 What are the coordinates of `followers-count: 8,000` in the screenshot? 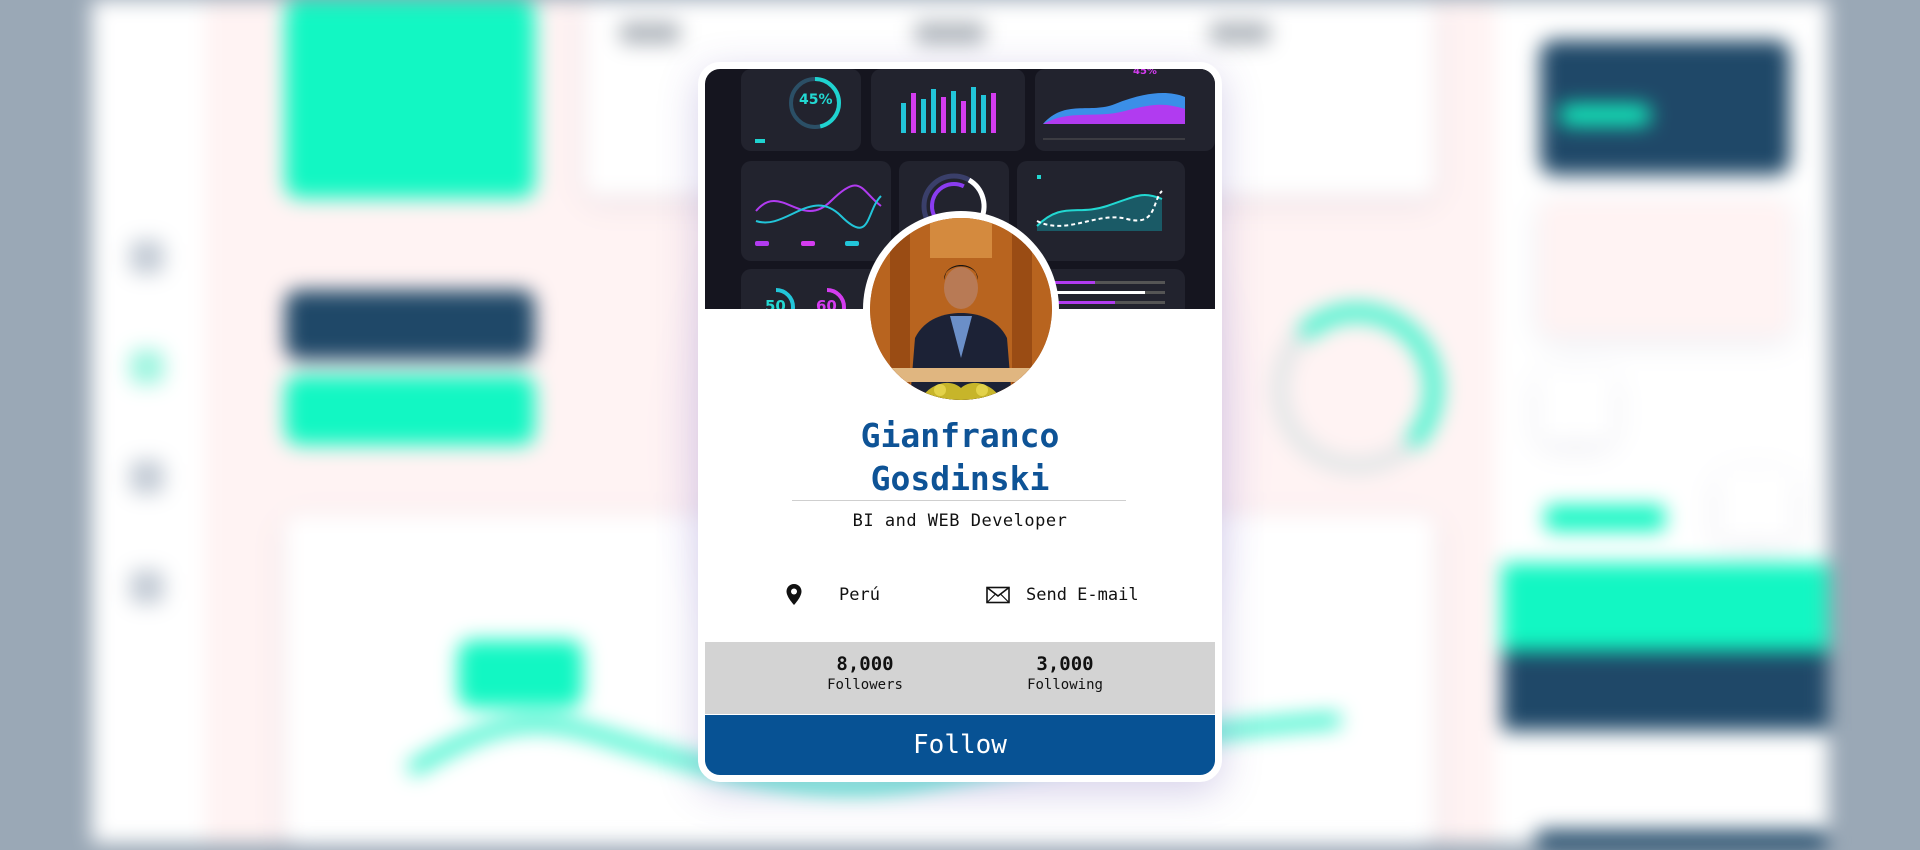 It's located at (865, 664).